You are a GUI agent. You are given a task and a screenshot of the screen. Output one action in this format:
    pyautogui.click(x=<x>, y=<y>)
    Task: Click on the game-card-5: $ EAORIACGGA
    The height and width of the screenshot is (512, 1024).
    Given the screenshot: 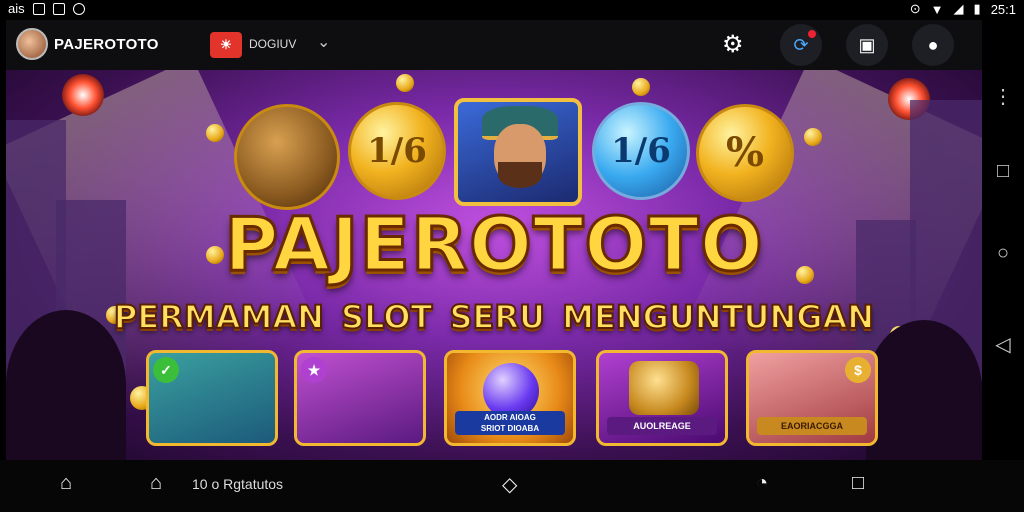 What is the action you would take?
    pyautogui.click(x=812, y=398)
    